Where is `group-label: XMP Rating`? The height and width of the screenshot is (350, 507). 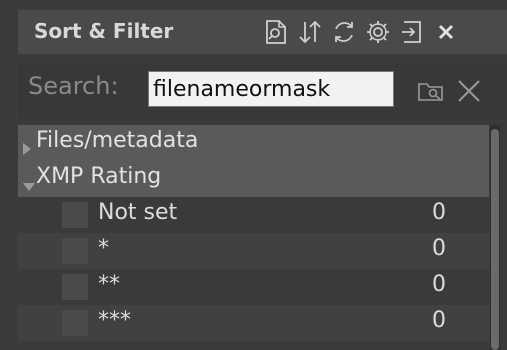 group-label: XMP Rating is located at coordinates (99, 176).